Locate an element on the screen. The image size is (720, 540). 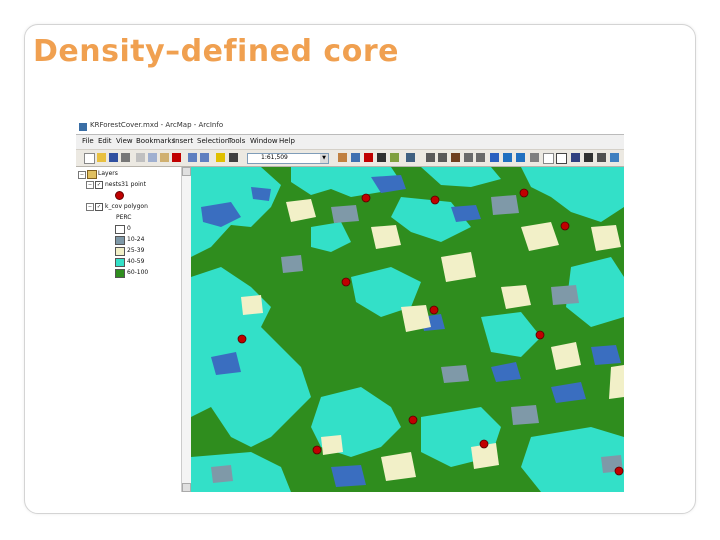
delete-icon is located at coordinates (176, 157).